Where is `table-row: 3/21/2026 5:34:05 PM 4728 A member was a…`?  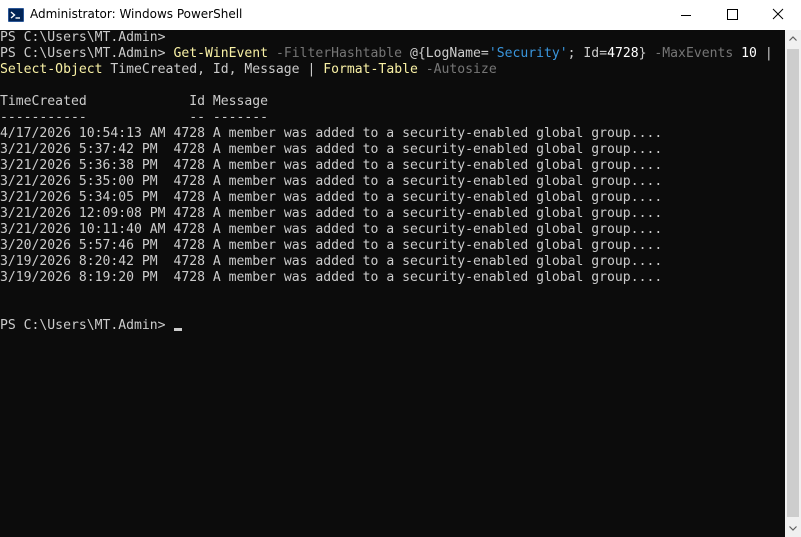
table-row: 3/21/2026 5:34:05 PM 4728 A member was a… is located at coordinates (331, 198).